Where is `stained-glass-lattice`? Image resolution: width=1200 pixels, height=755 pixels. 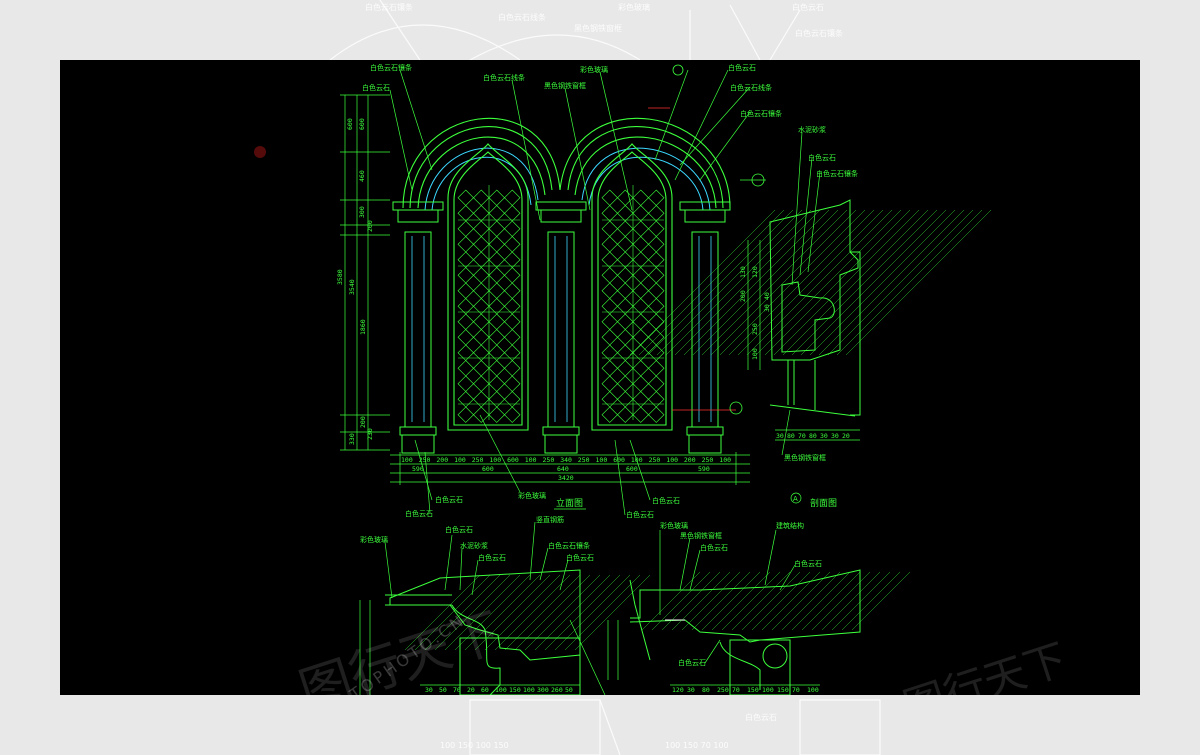
stained-glass-lattice is located at coordinates (561, 304).